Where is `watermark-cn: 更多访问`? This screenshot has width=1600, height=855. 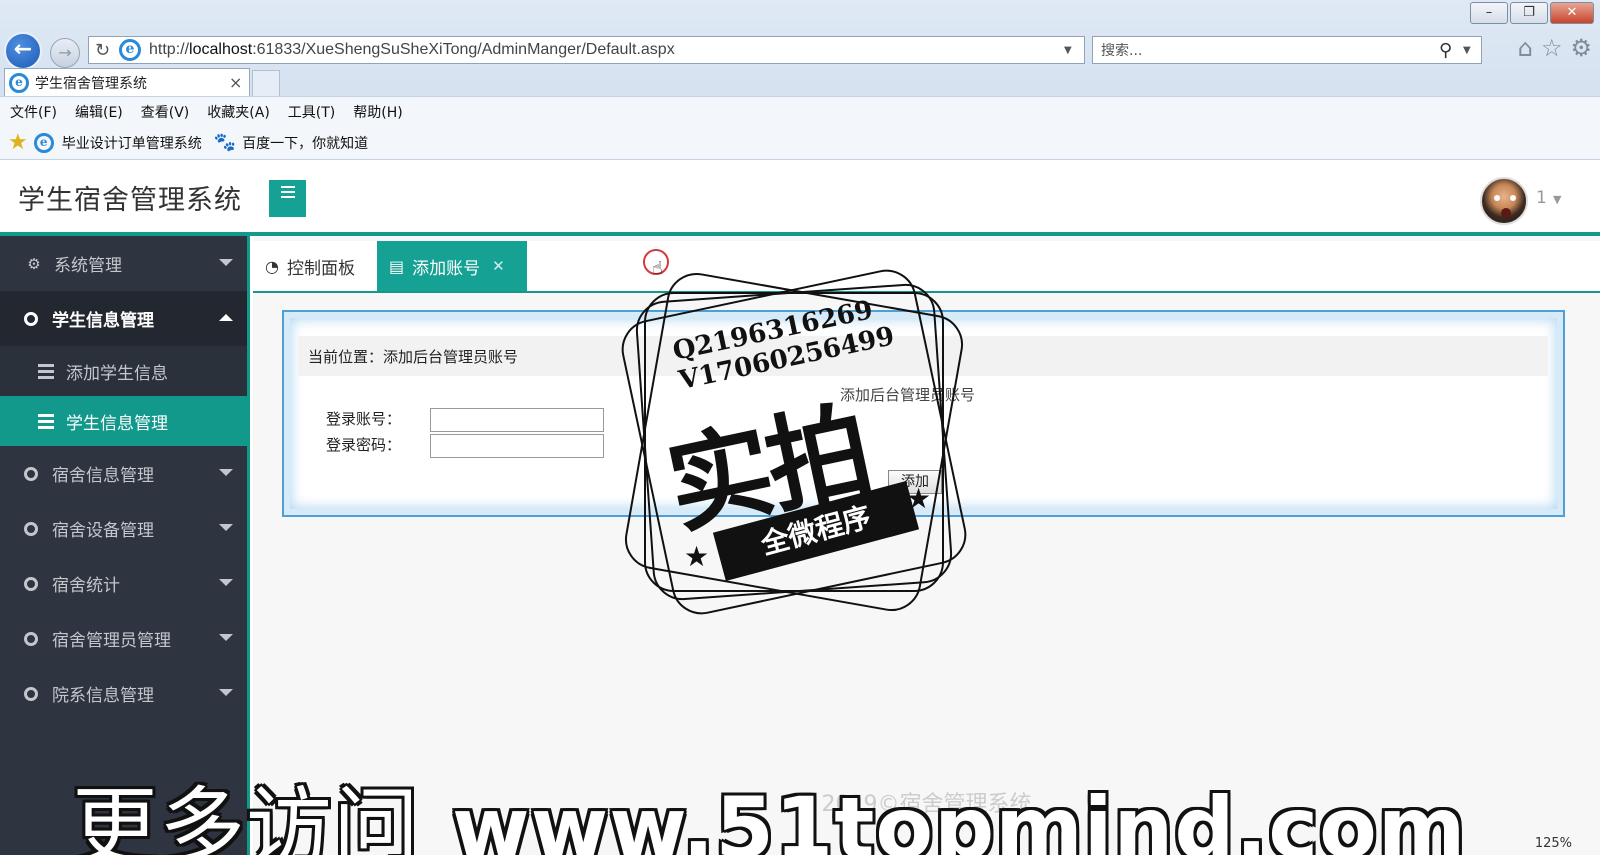 watermark-cn: 更多访问 is located at coordinates (246, 816).